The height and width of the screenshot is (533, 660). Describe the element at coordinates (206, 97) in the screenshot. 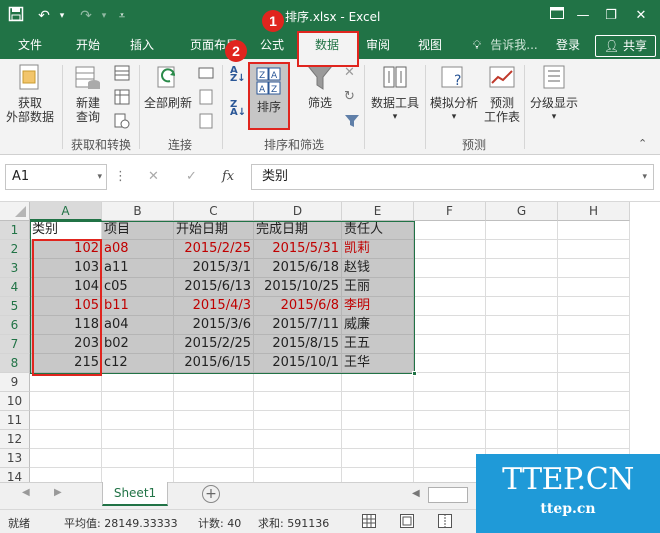

I see `properties-icon` at that location.